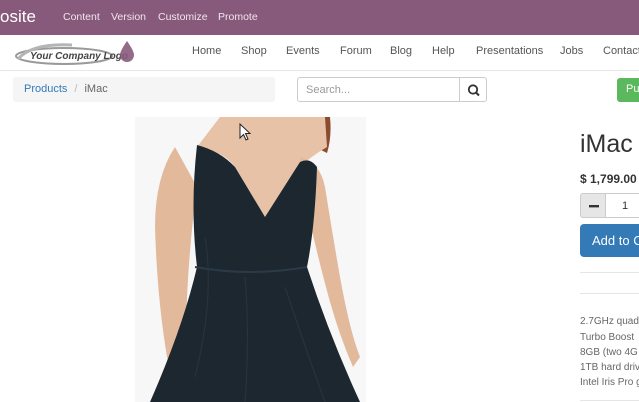  What do you see at coordinates (609, 321) in the screenshot?
I see `spec-line: 2.7GHz quad` at bounding box center [609, 321].